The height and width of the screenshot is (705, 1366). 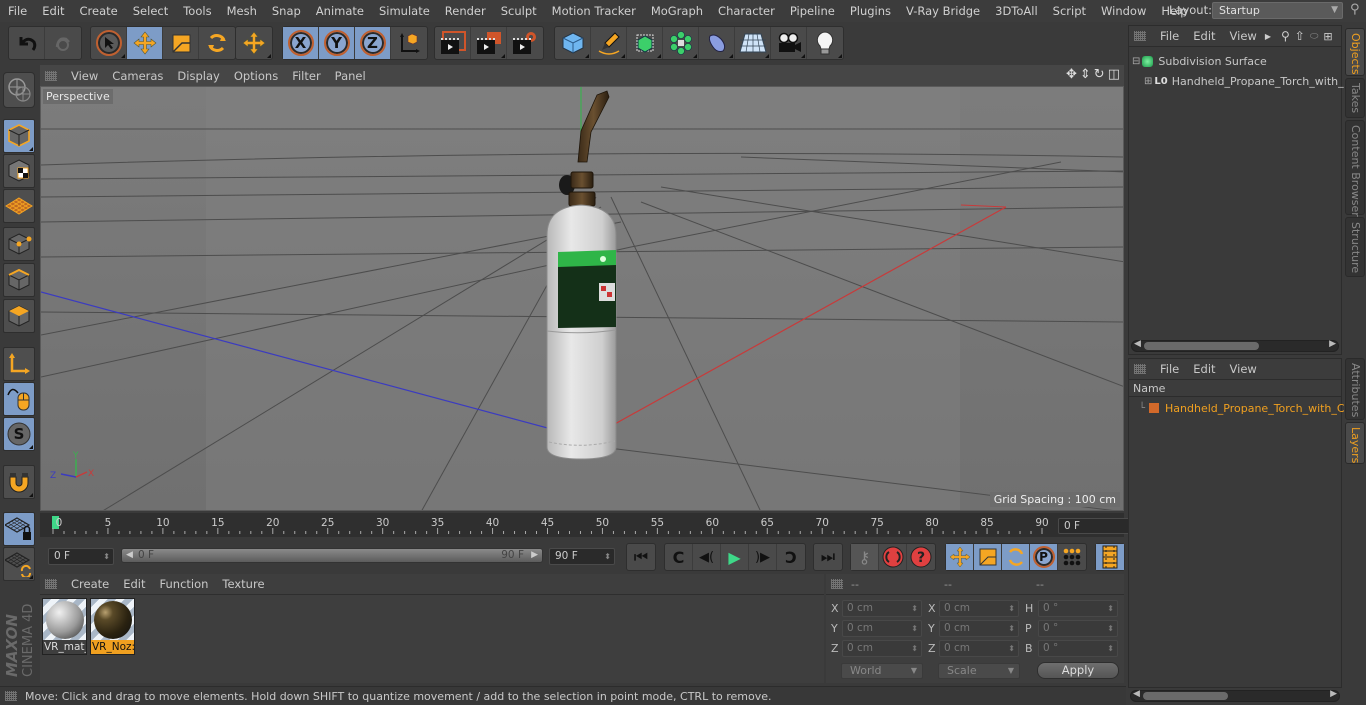 What do you see at coordinates (593, 11) in the screenshot?
I see `menu-motion-tracker: Motion Tracker` at bounding box center [593, 11].